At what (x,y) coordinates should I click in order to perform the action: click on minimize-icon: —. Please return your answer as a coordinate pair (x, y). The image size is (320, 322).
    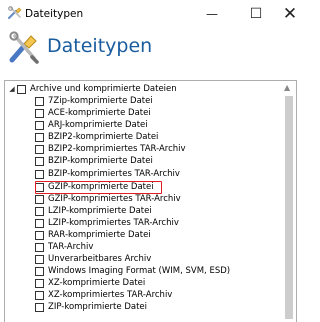
    Looking at the image, I should click on (212, 14).